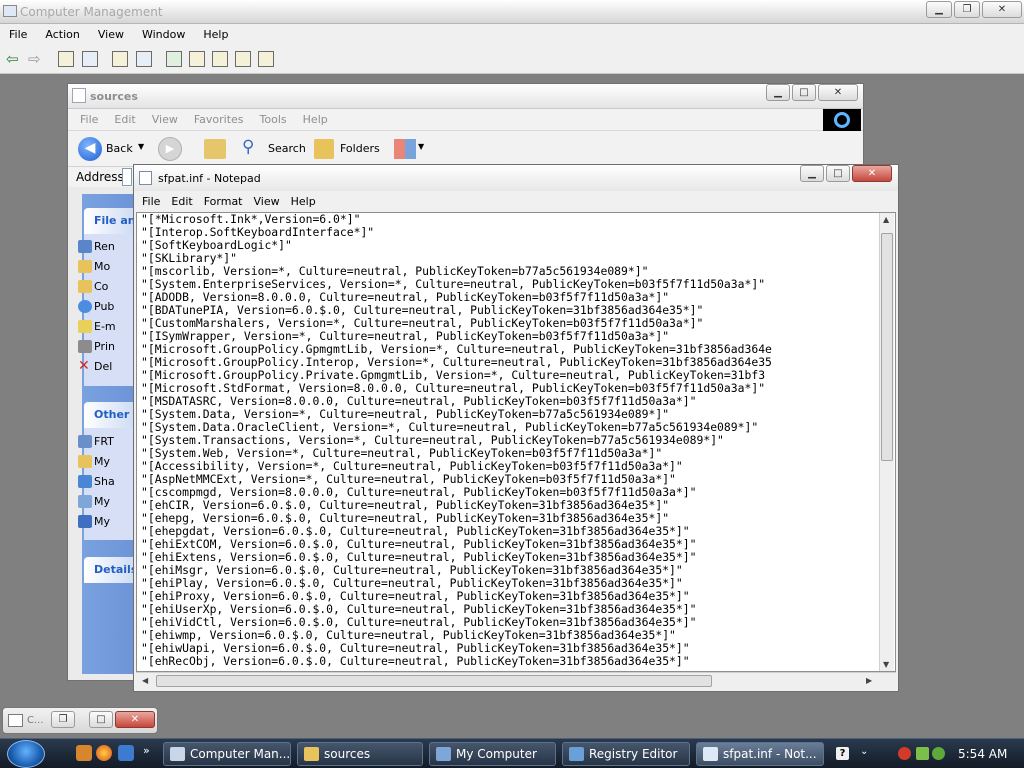  I want to click on minimized-window: C... ❐ □ ✕, so click(80, 720).